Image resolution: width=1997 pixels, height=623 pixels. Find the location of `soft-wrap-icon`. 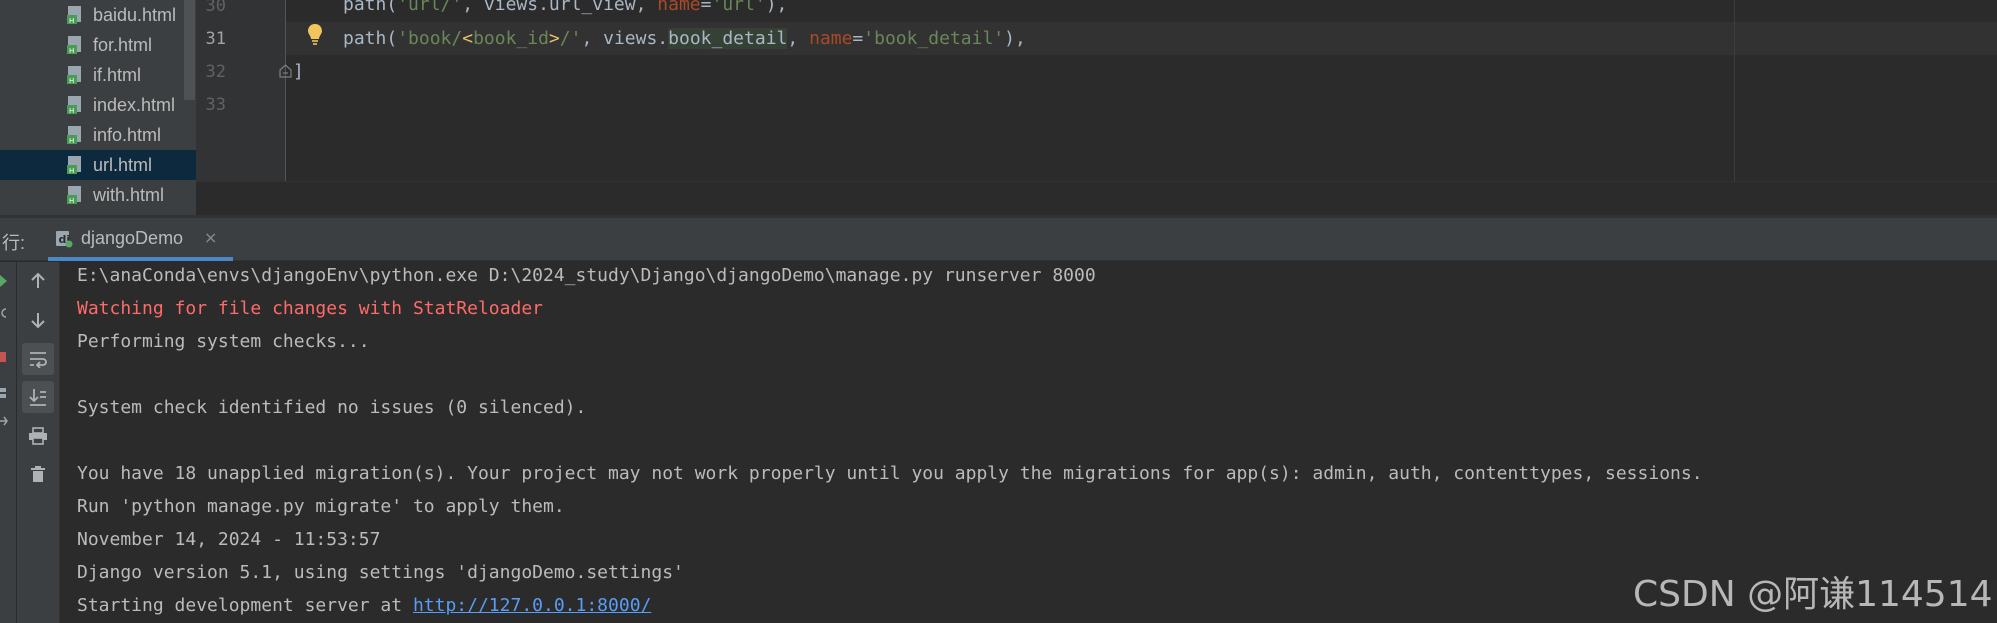

soft-wrap-icon is located at coordinates (38, 360).